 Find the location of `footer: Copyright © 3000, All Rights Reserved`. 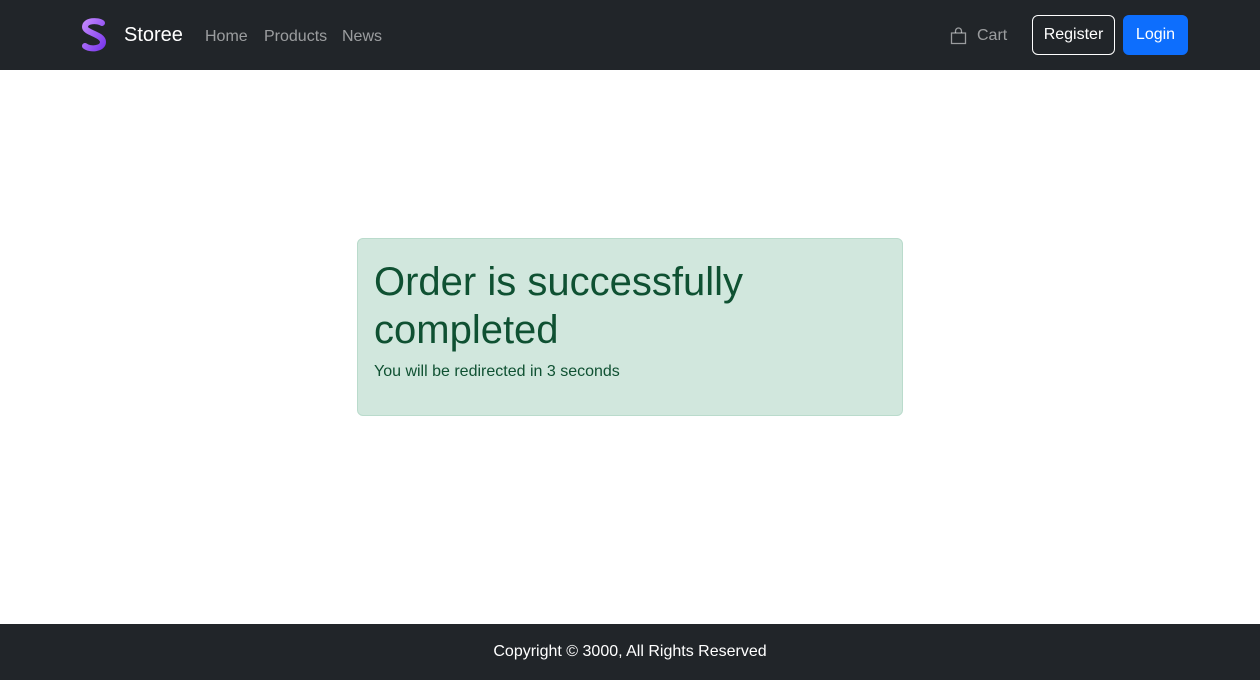

footer: Copyright © 3000, All Rights Reserved is located at coordinates (630, 652).